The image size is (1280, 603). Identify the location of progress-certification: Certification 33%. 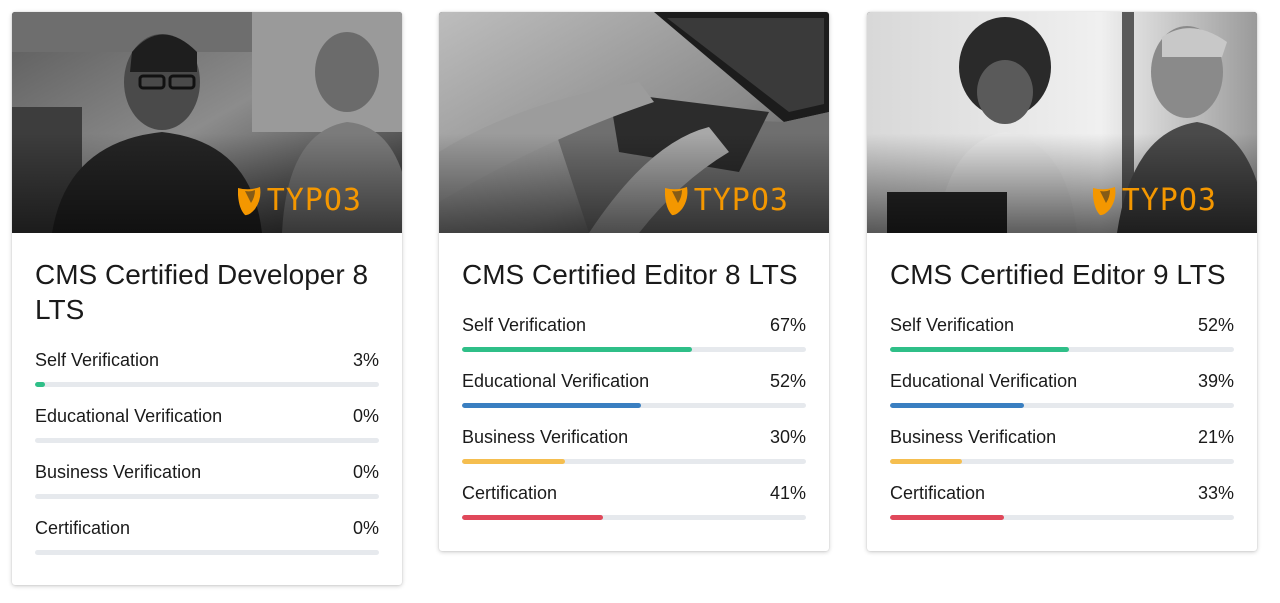
(1062, 510).